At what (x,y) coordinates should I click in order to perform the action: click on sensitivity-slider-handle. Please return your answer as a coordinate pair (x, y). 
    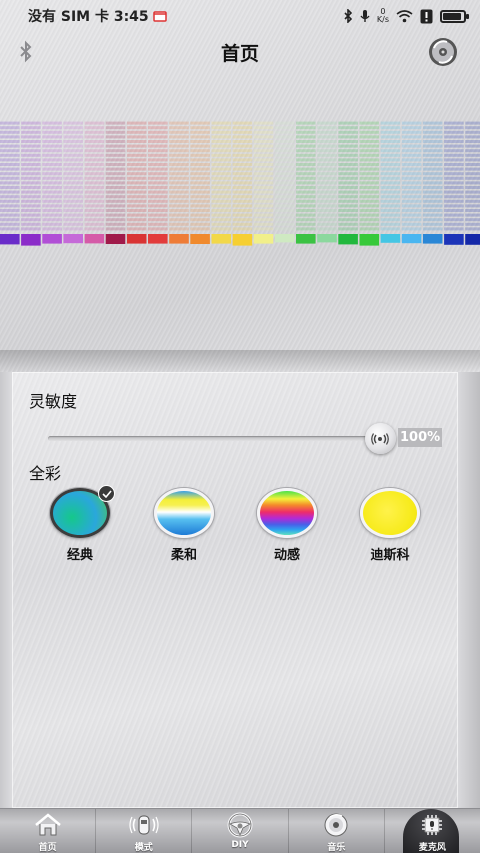
    Looking at the image, I should click on (380, 438).